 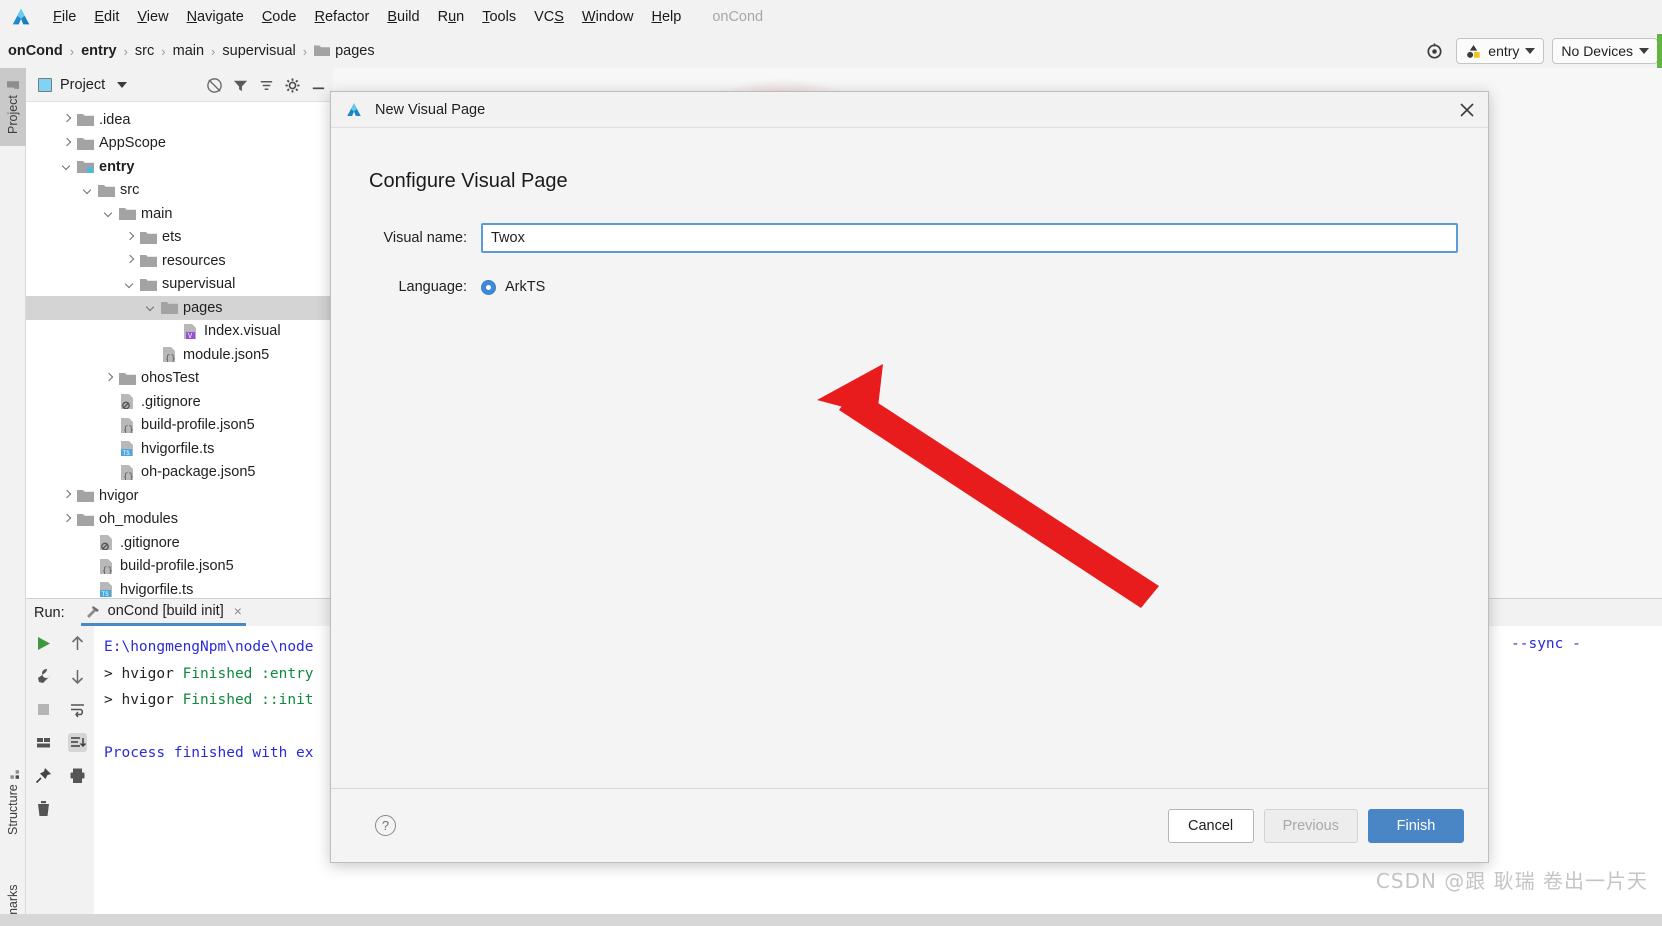 I want to click on grid-layout-icon, so click(x=43, y=742).